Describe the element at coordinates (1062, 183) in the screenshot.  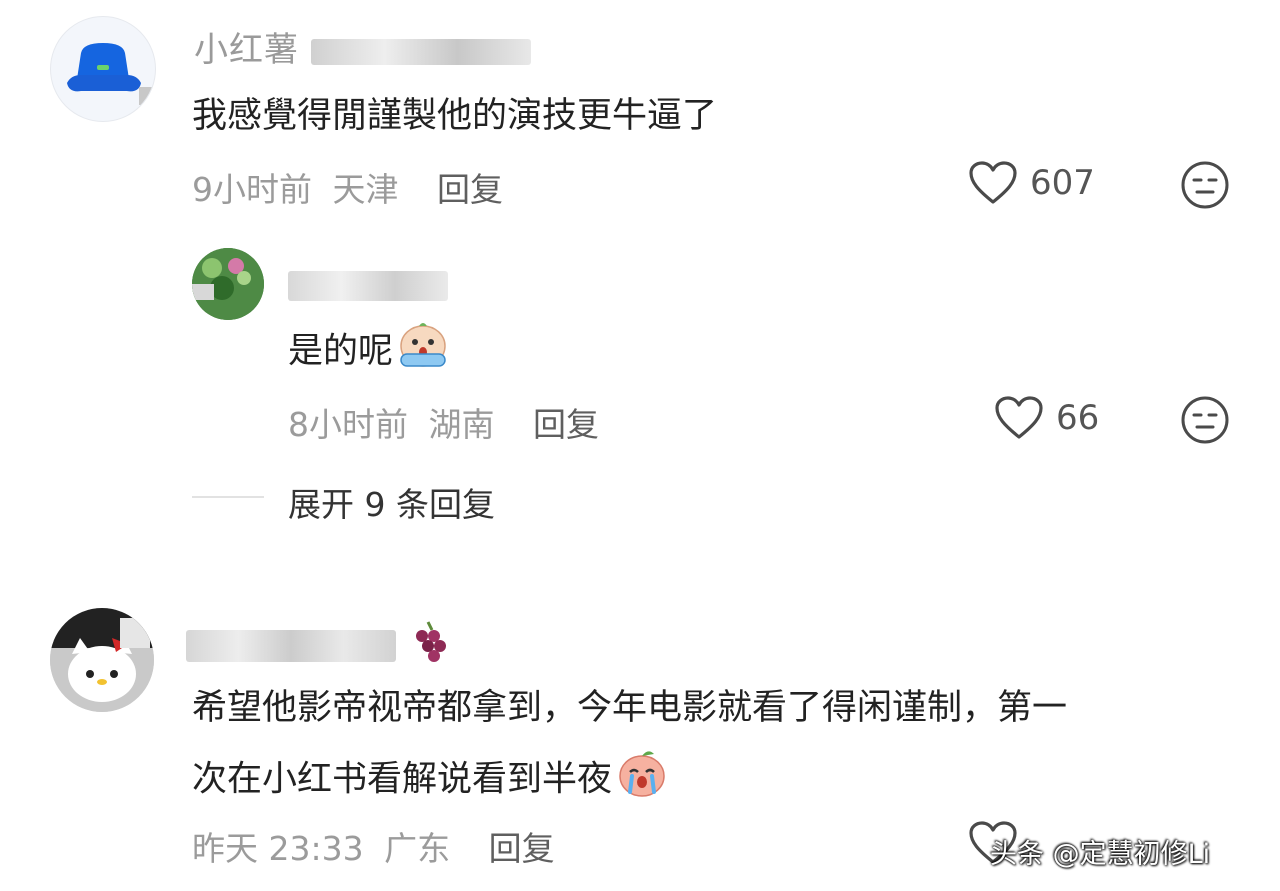
I see `like-count: 607` at that location.